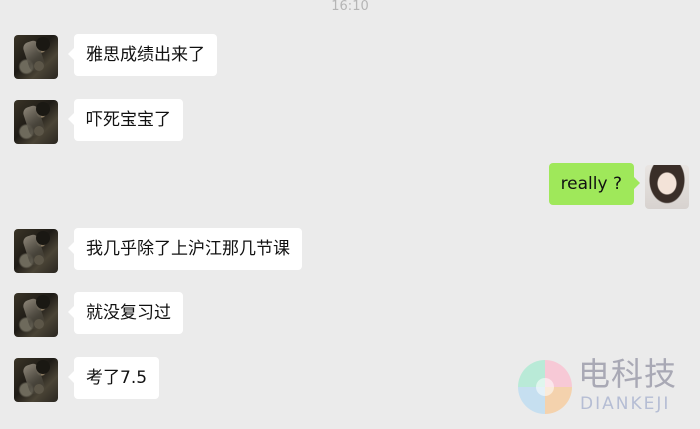 The image size is (700, 429). I want to click on message-bubble: 我几乎除了上沪江那几节课, so click(185, 249).